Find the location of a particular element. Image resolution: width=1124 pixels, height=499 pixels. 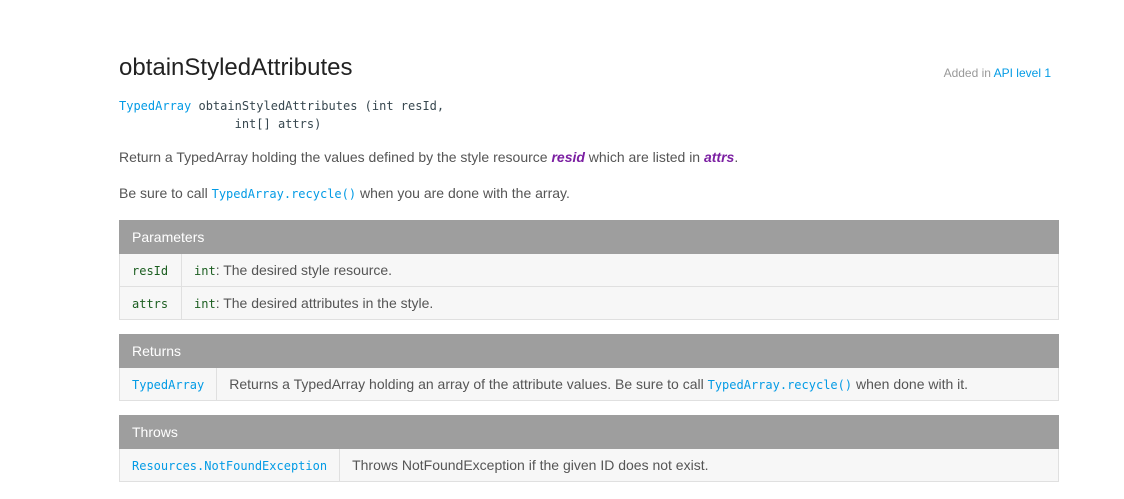

desc-text: . is located at coordinates (736, 157).